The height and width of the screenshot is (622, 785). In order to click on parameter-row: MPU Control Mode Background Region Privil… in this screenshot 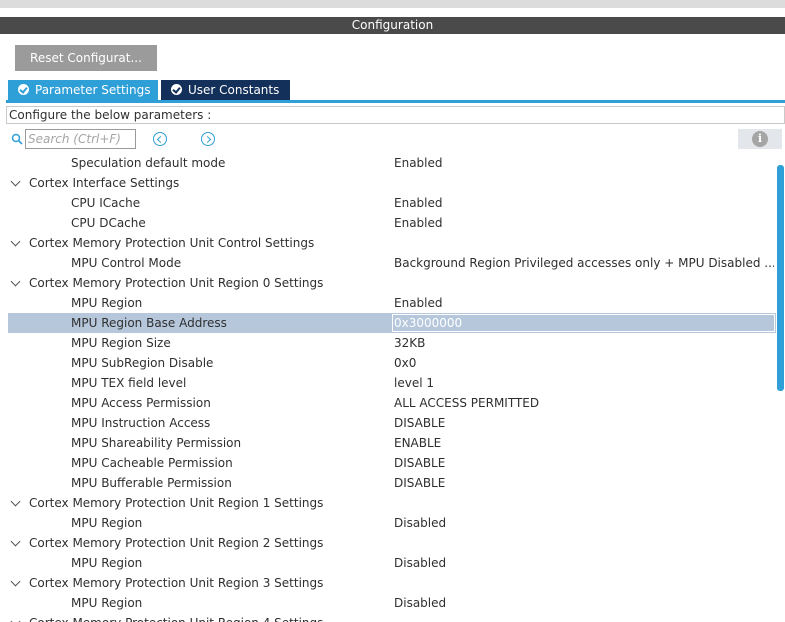, I will do `click(392, 263)`.